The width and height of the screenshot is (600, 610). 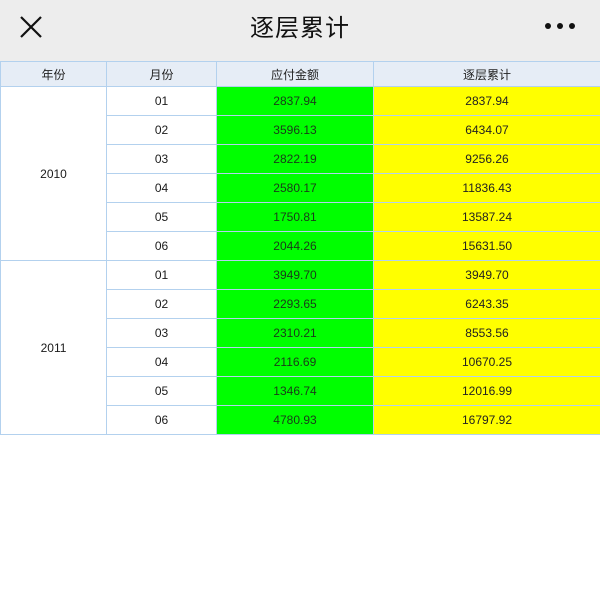 I want to click on year-cell: 2011, so click(x=53, y=347).